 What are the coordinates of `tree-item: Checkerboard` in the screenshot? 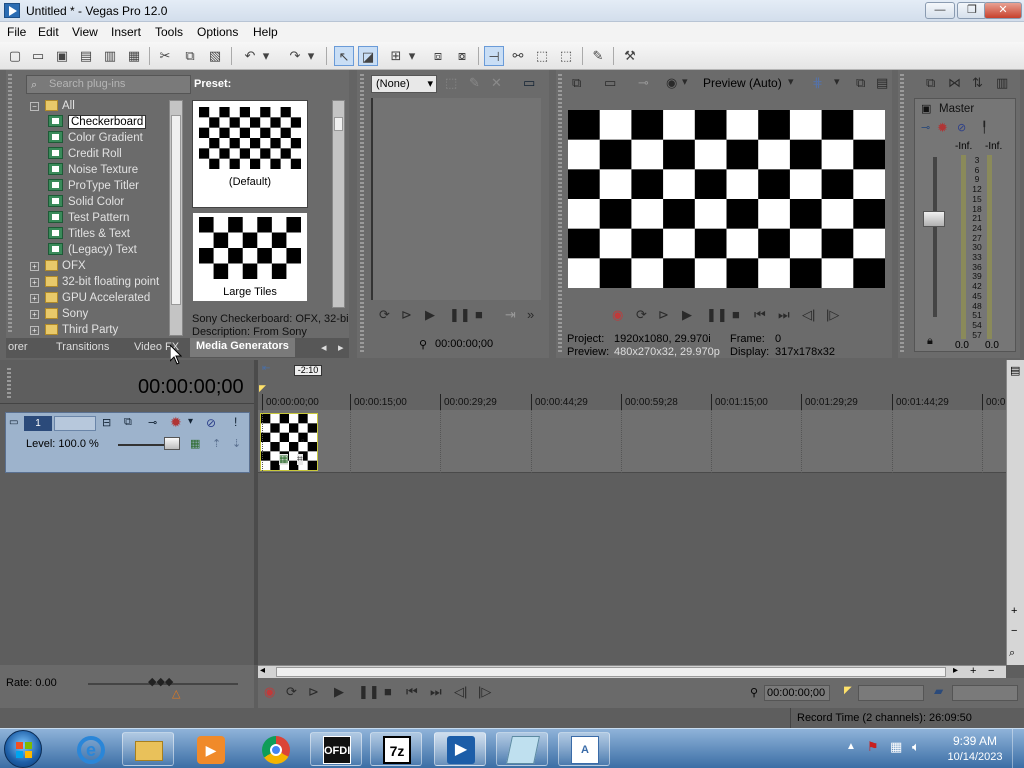 It's located at (97, 122).